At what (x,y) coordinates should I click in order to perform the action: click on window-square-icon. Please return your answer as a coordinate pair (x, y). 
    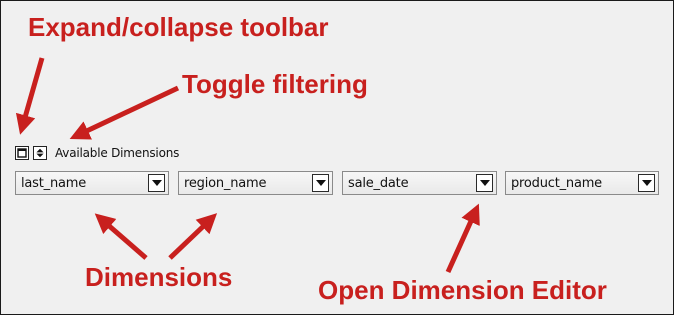
    Looking at the image, I should click on (22, 153).